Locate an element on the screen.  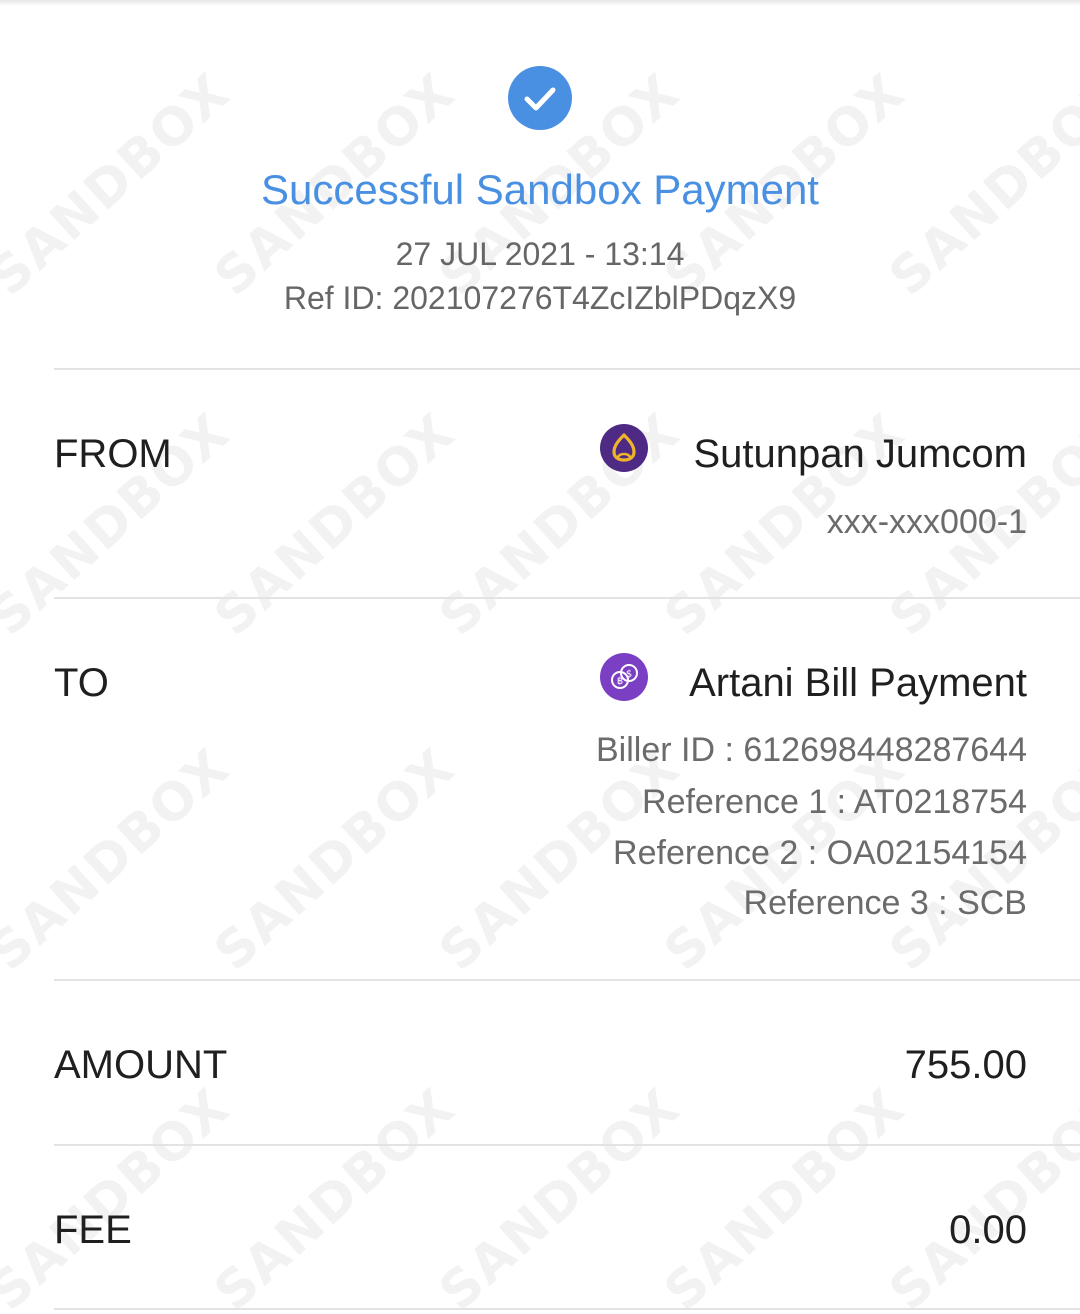
success-check-icon is located at coordinates (540, 98).